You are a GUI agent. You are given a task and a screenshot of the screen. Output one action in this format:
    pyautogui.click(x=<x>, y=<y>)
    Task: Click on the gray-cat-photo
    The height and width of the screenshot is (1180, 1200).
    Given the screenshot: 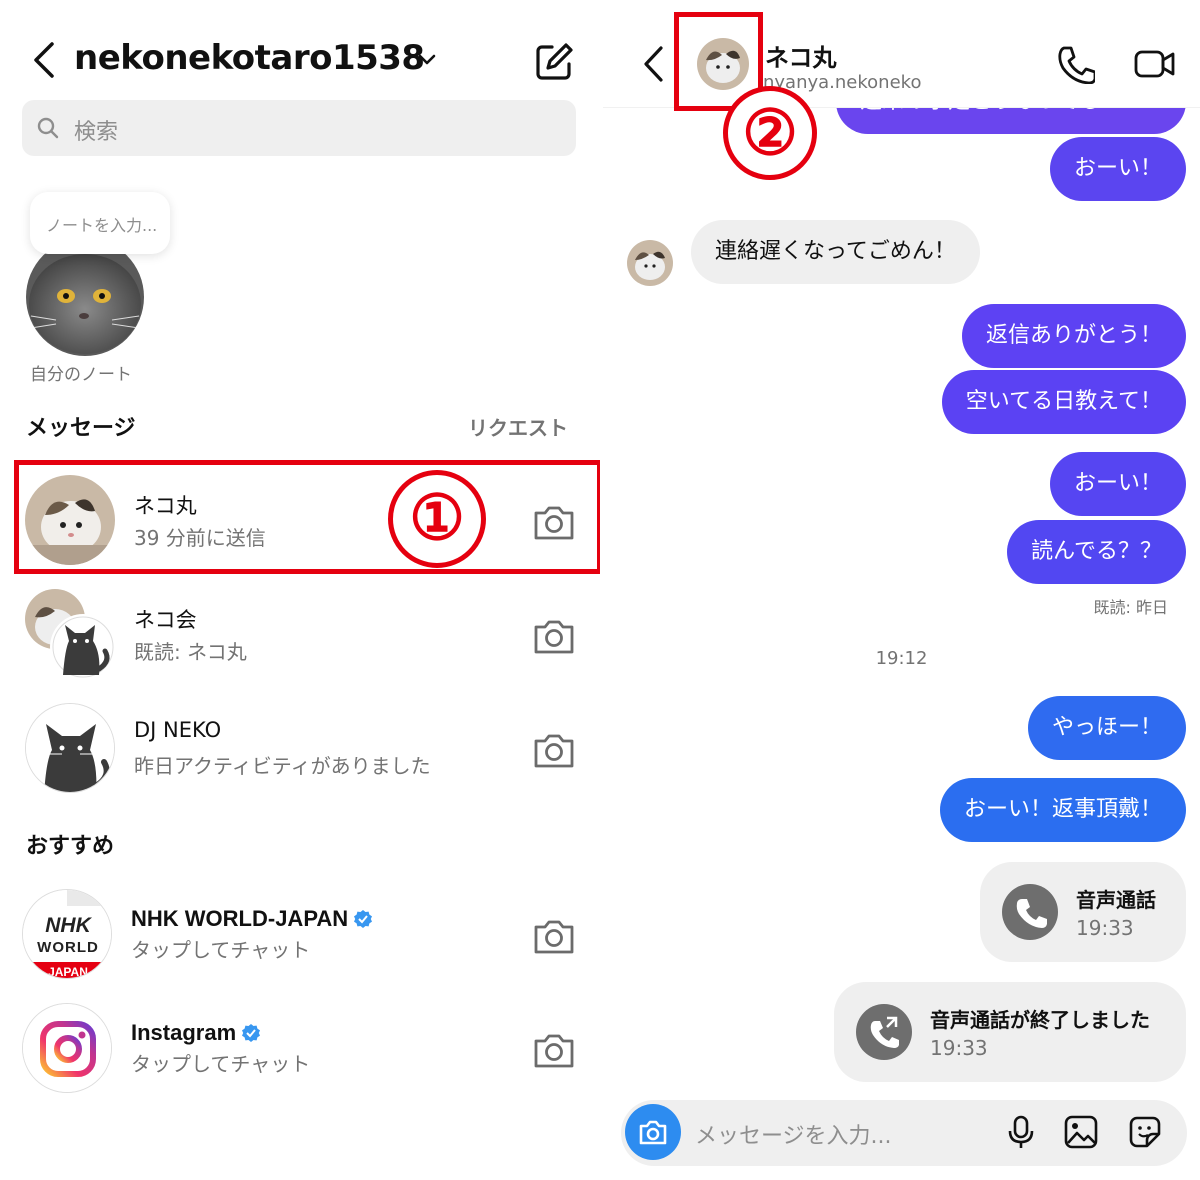 What is the action you would take?
    pyautogui.click(x=85, y=297)
    